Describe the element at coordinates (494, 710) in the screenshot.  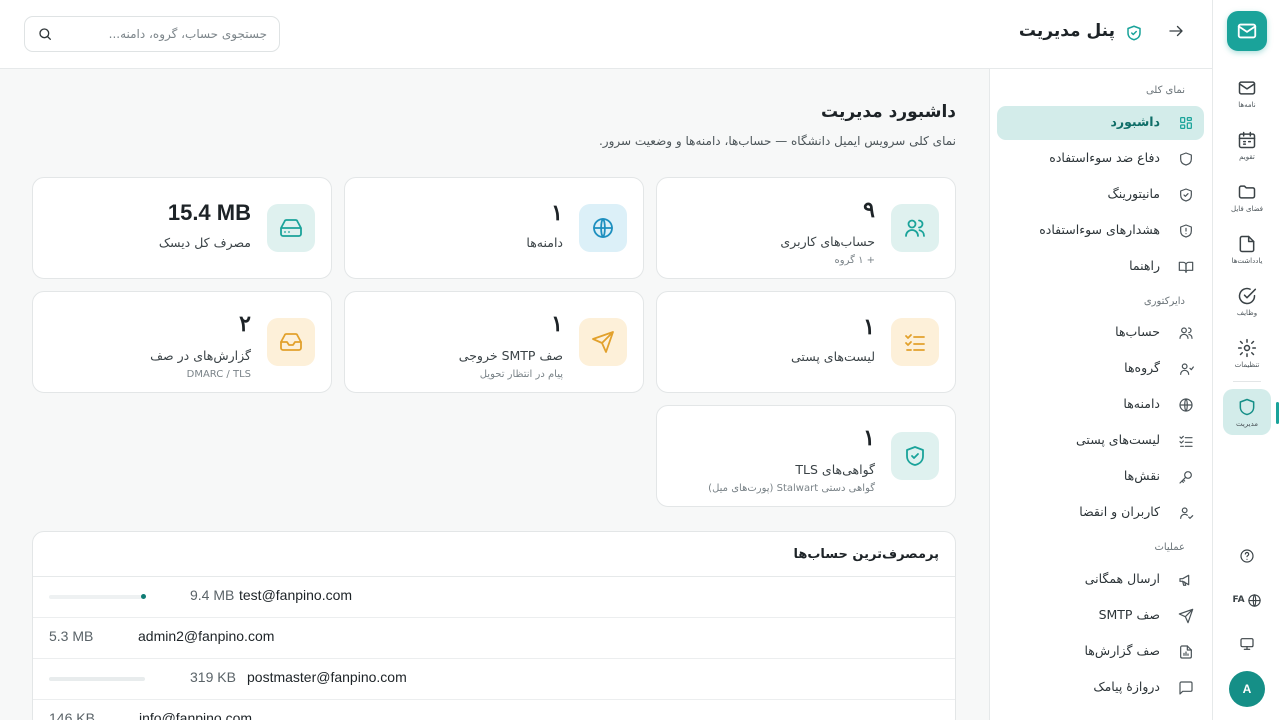
I see `table-row: info@fanpino.com 146 KB` at that location.